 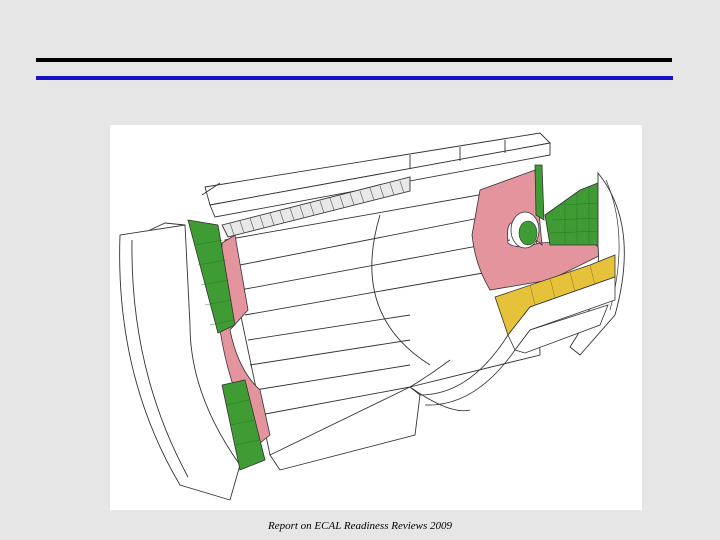 What do you see at coordinates (354, 60) in the screenshot?
I see `top-rule` at bounding box center [354, 60].